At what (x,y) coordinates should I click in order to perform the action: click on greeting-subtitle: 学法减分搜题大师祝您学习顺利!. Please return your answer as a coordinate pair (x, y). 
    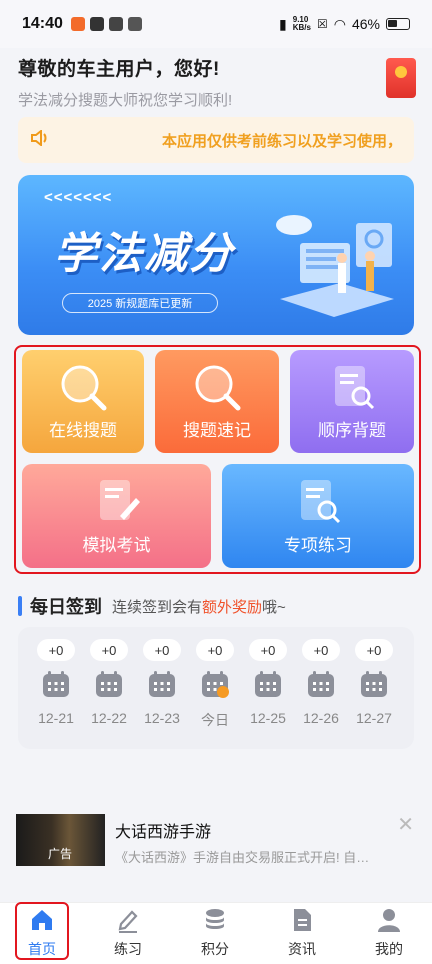
    Looking at the image, I should click on (125, 100).